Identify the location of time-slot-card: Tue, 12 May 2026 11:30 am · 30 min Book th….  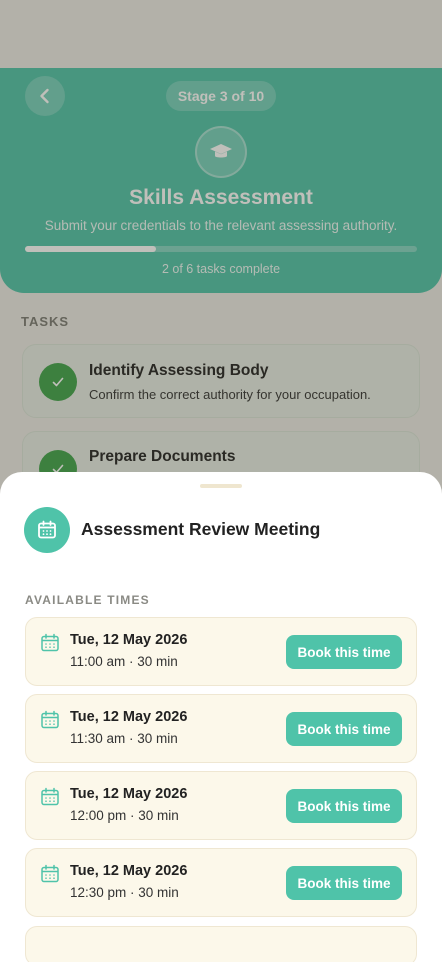
(221, 728).